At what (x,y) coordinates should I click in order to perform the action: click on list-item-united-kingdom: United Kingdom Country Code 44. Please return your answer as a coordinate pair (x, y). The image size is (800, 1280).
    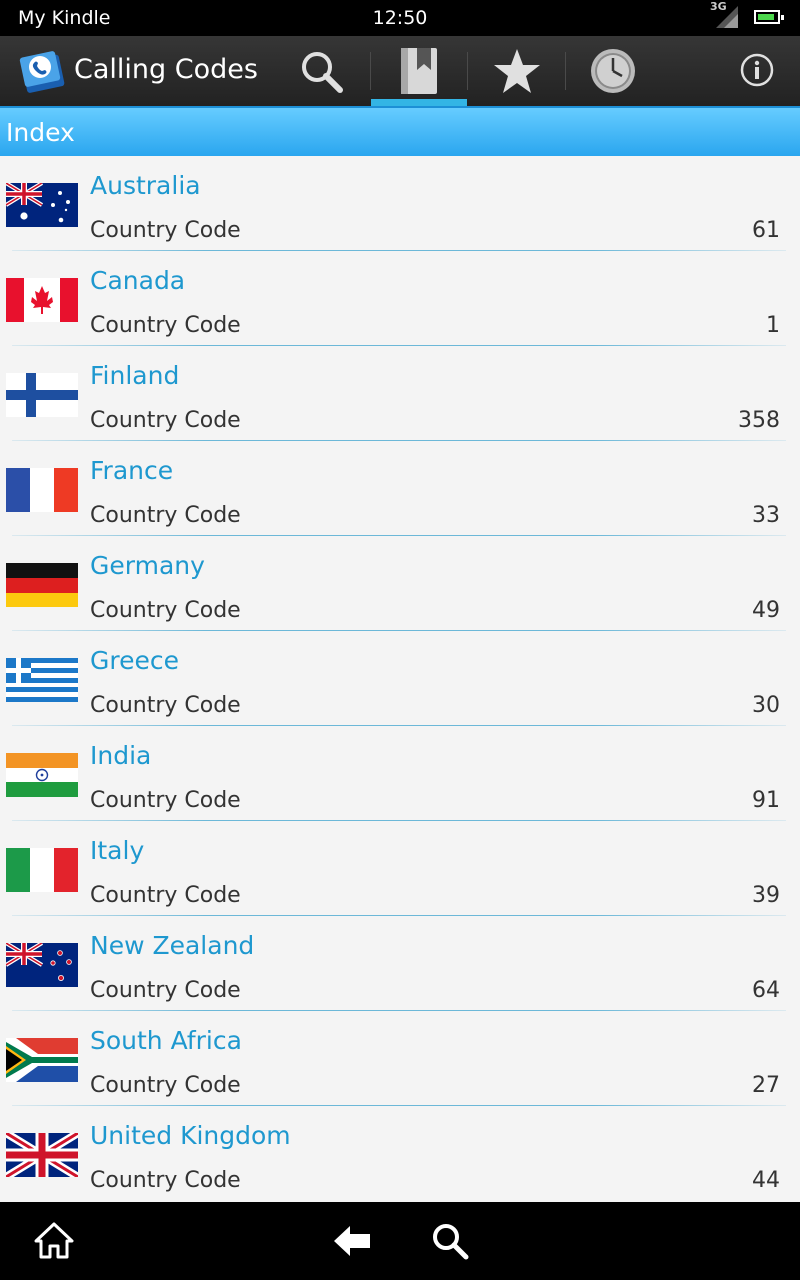
    Looking at the image, I should click on (400, 1153).